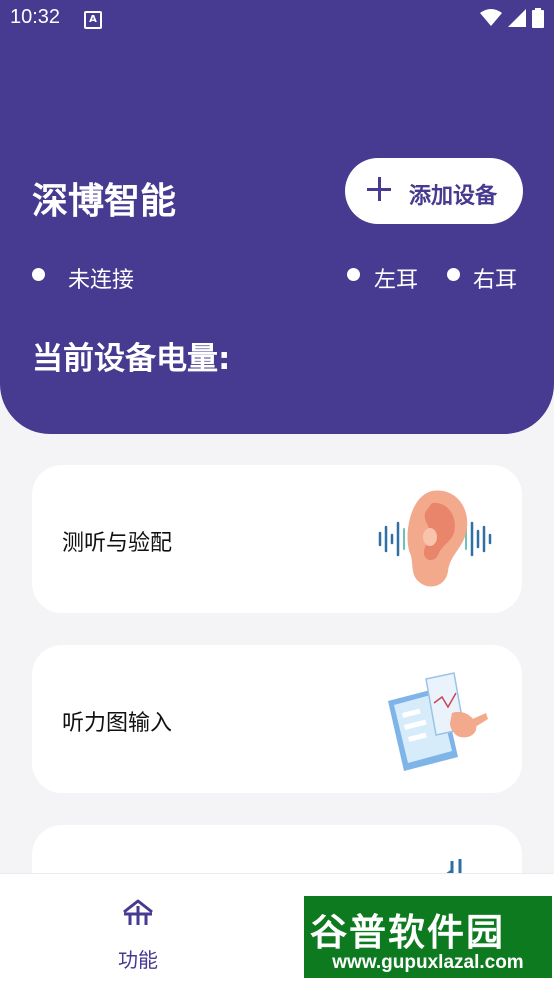 The width and height of the screenshot is (554, 985). What do you see at coordinates (117, 723) in the screenshot?
I see `card-label: 听力图输入` at bounding box center [117, 723].